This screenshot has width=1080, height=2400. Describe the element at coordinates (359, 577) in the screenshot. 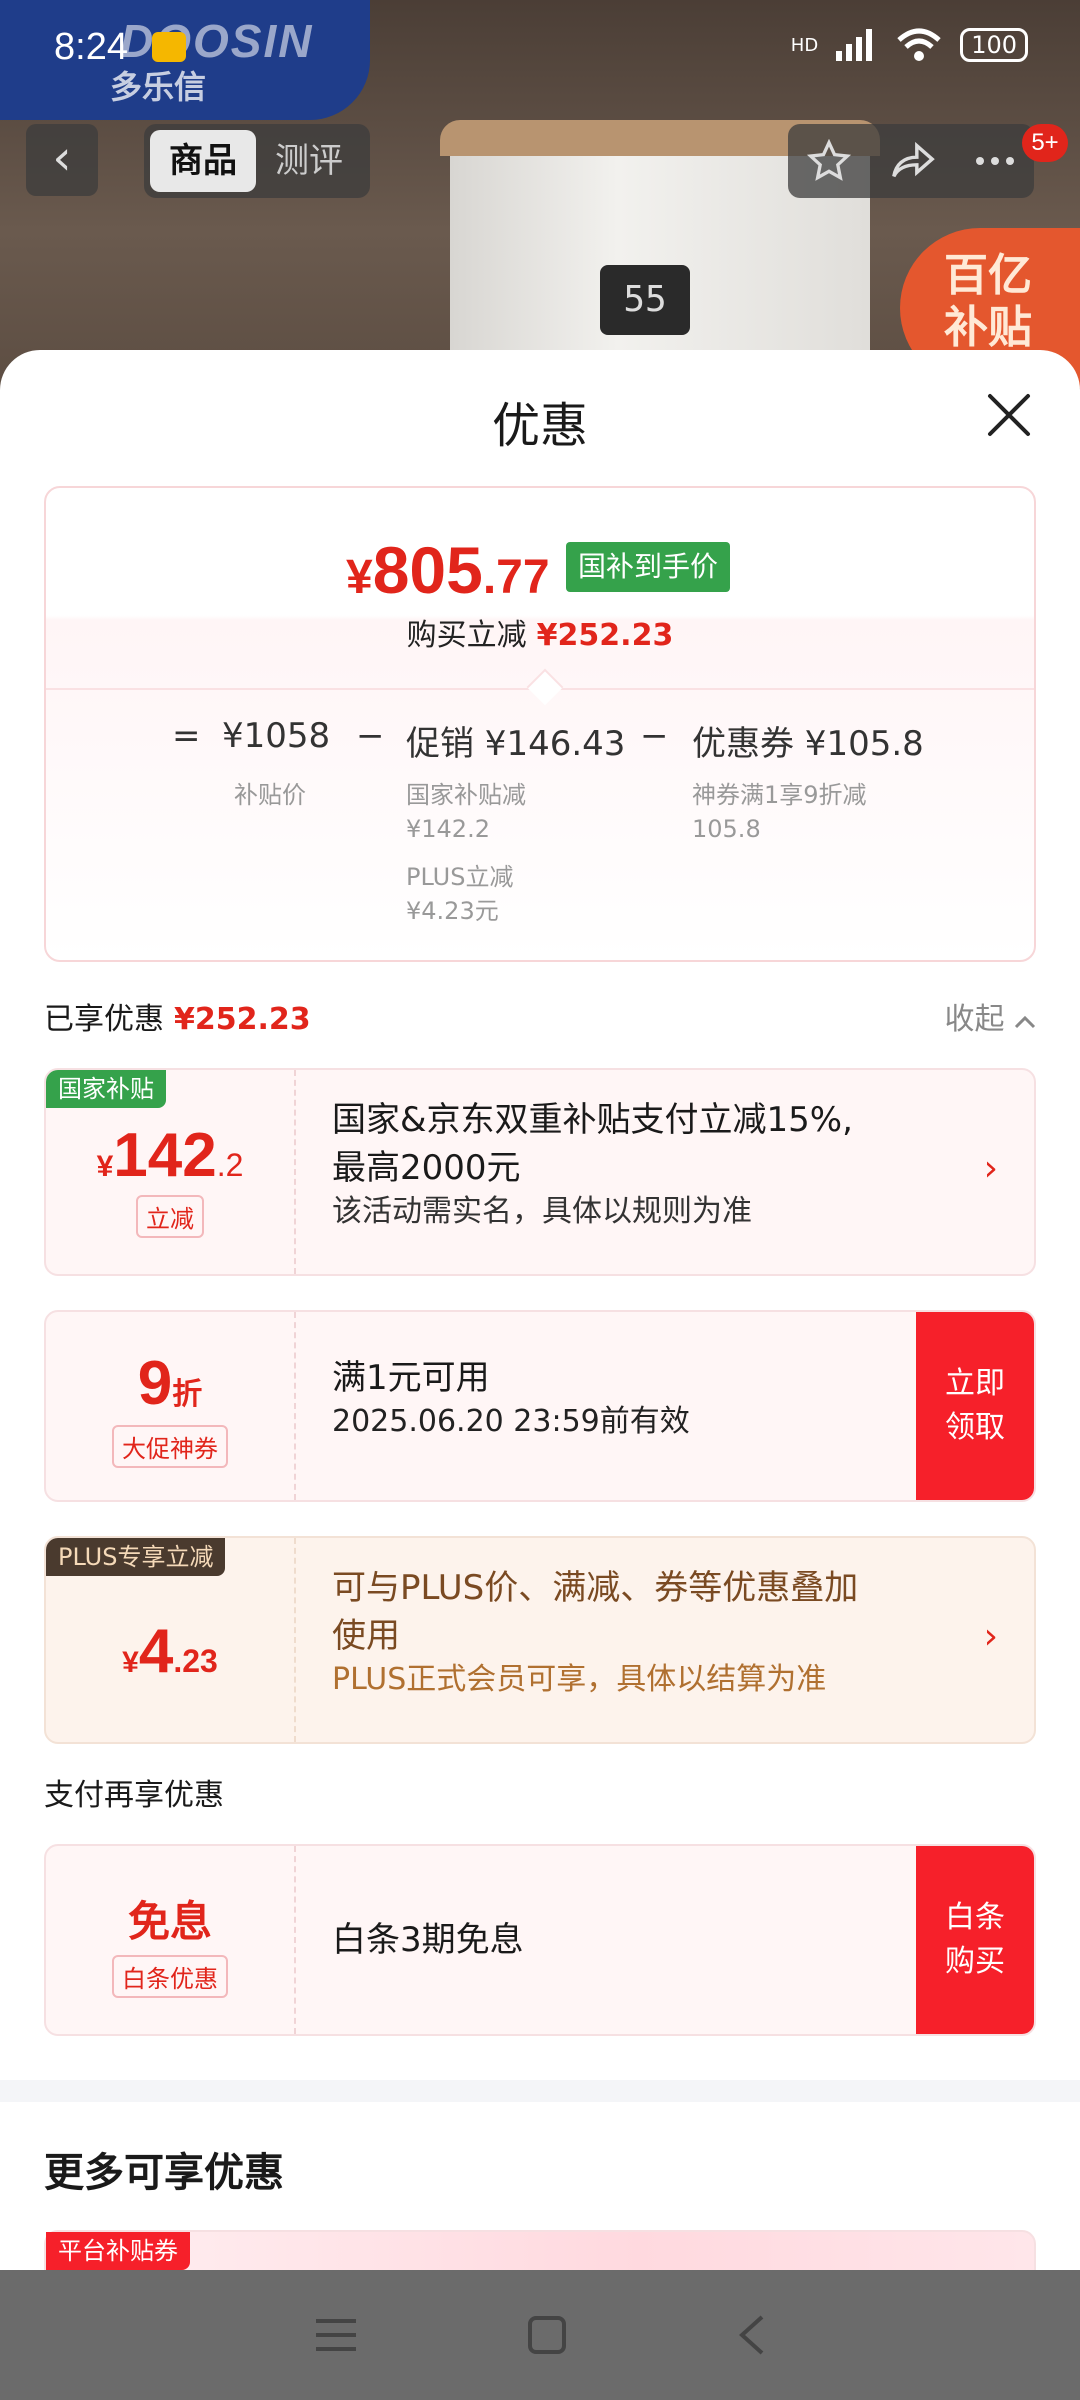

I see `currency-symbol: ¥` at that location.